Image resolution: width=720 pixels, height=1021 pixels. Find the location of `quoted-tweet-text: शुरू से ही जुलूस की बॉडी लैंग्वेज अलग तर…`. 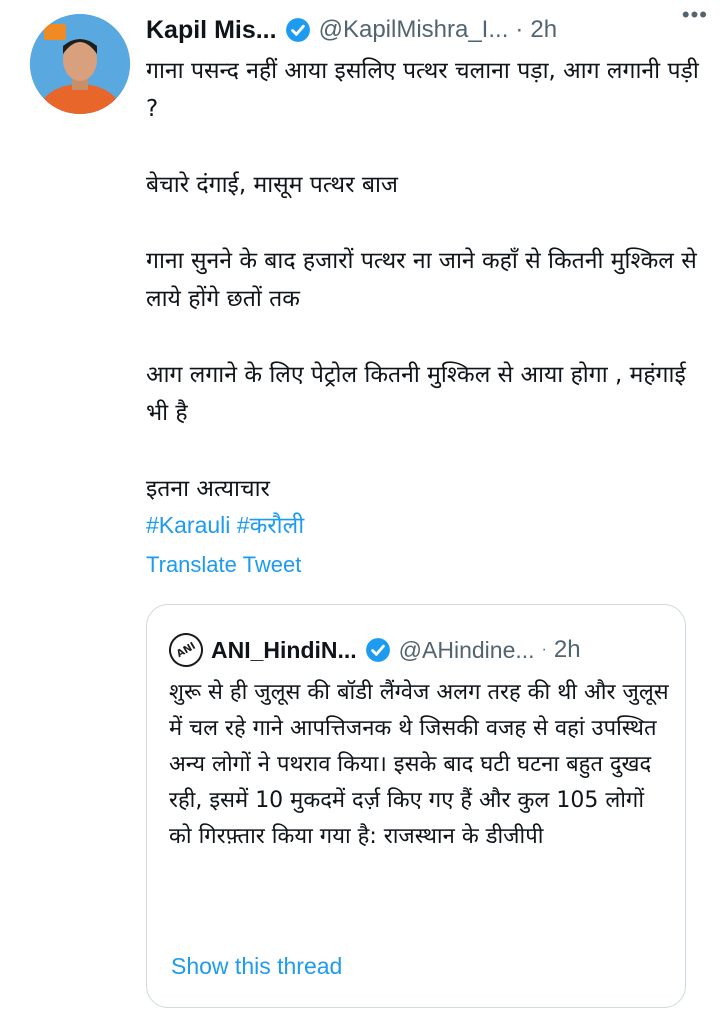

quoted-tweet-text: शुरू से ही जुलूस की बॉडी लैंग्वेज अलग तर… is located at coordinates (419, 764).